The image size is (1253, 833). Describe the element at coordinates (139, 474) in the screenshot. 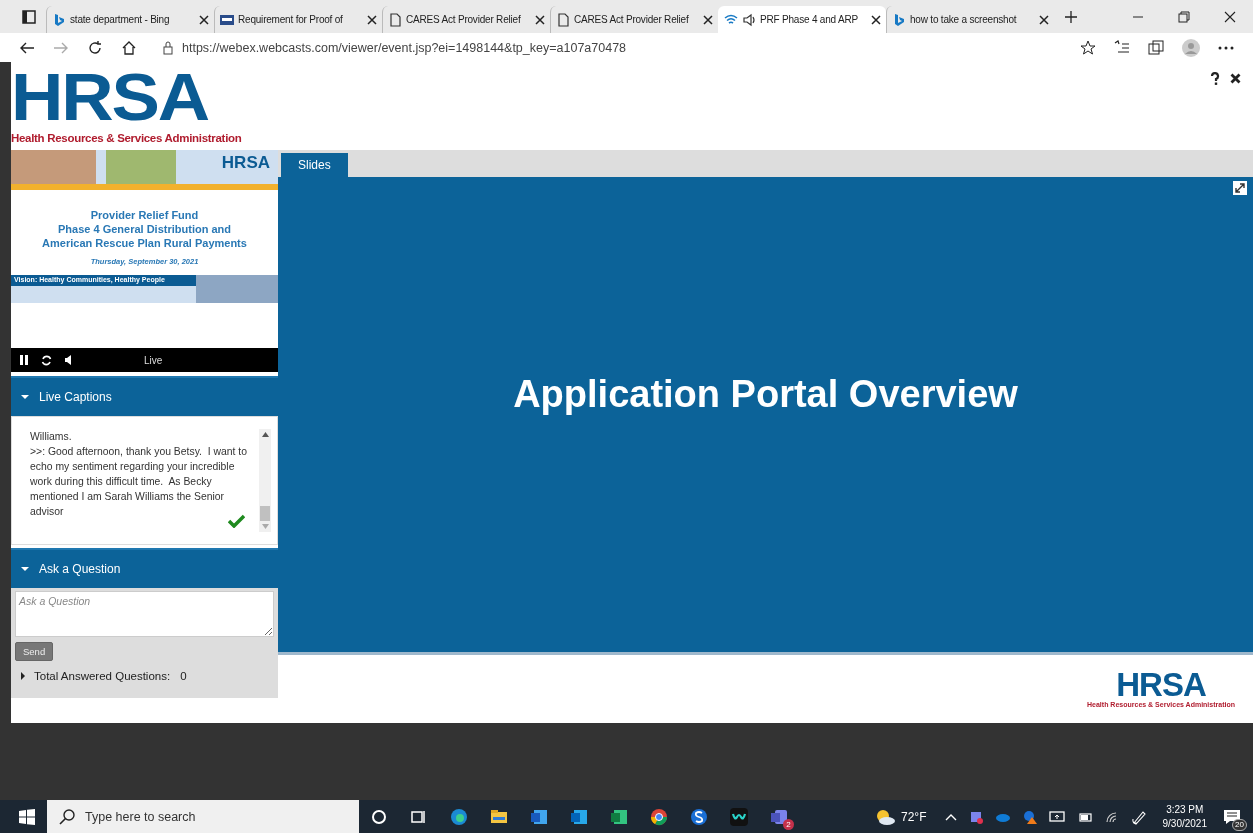

I see `caption-text: Williams. >>: Good afternoon, thank you Betsy. I want to echo my sentiment regarding your incredible work during this difficult time. As Becky mentioned I am Sarah Williams the Senior advisor` at that location.